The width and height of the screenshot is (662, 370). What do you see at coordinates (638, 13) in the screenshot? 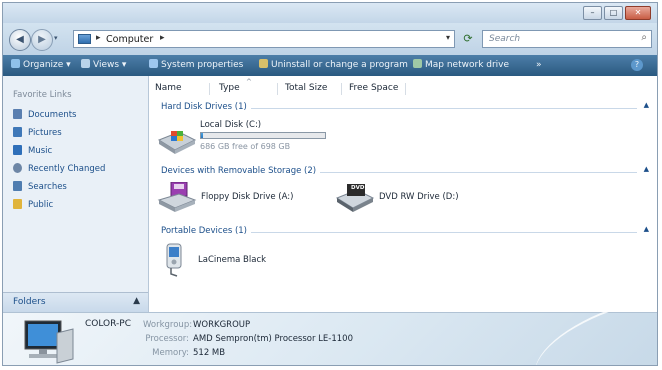
I see `close-button: ✕` at bounding box center [638, 13].